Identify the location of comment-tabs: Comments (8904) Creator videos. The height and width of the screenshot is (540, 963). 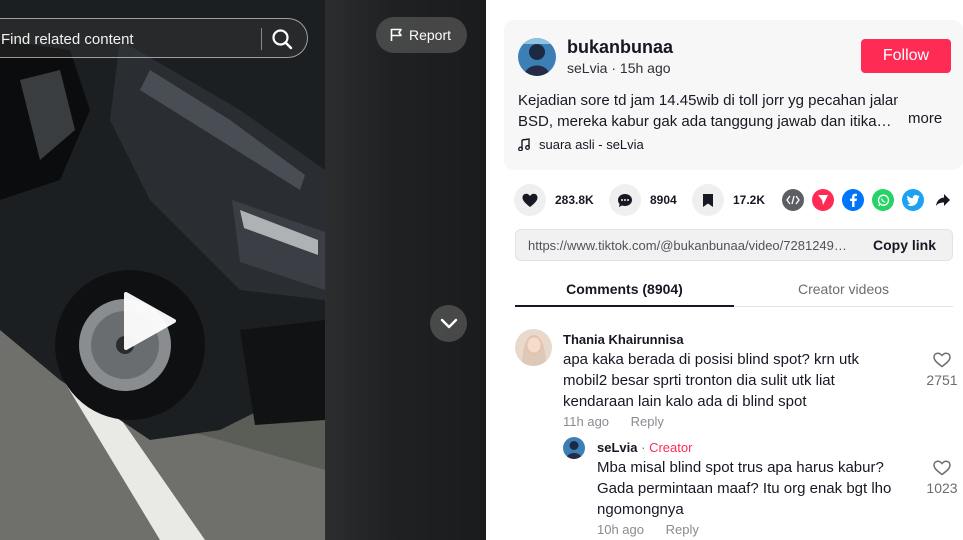
(734, 289).